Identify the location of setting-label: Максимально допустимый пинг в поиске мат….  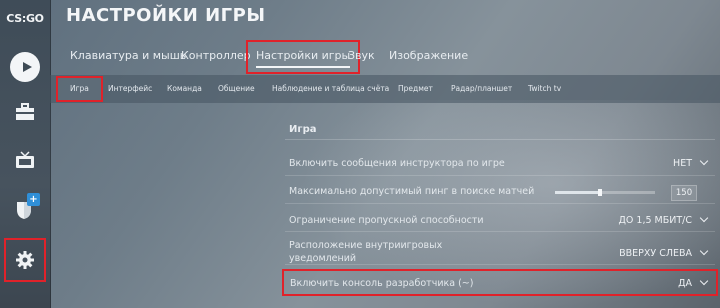
(412, 191).